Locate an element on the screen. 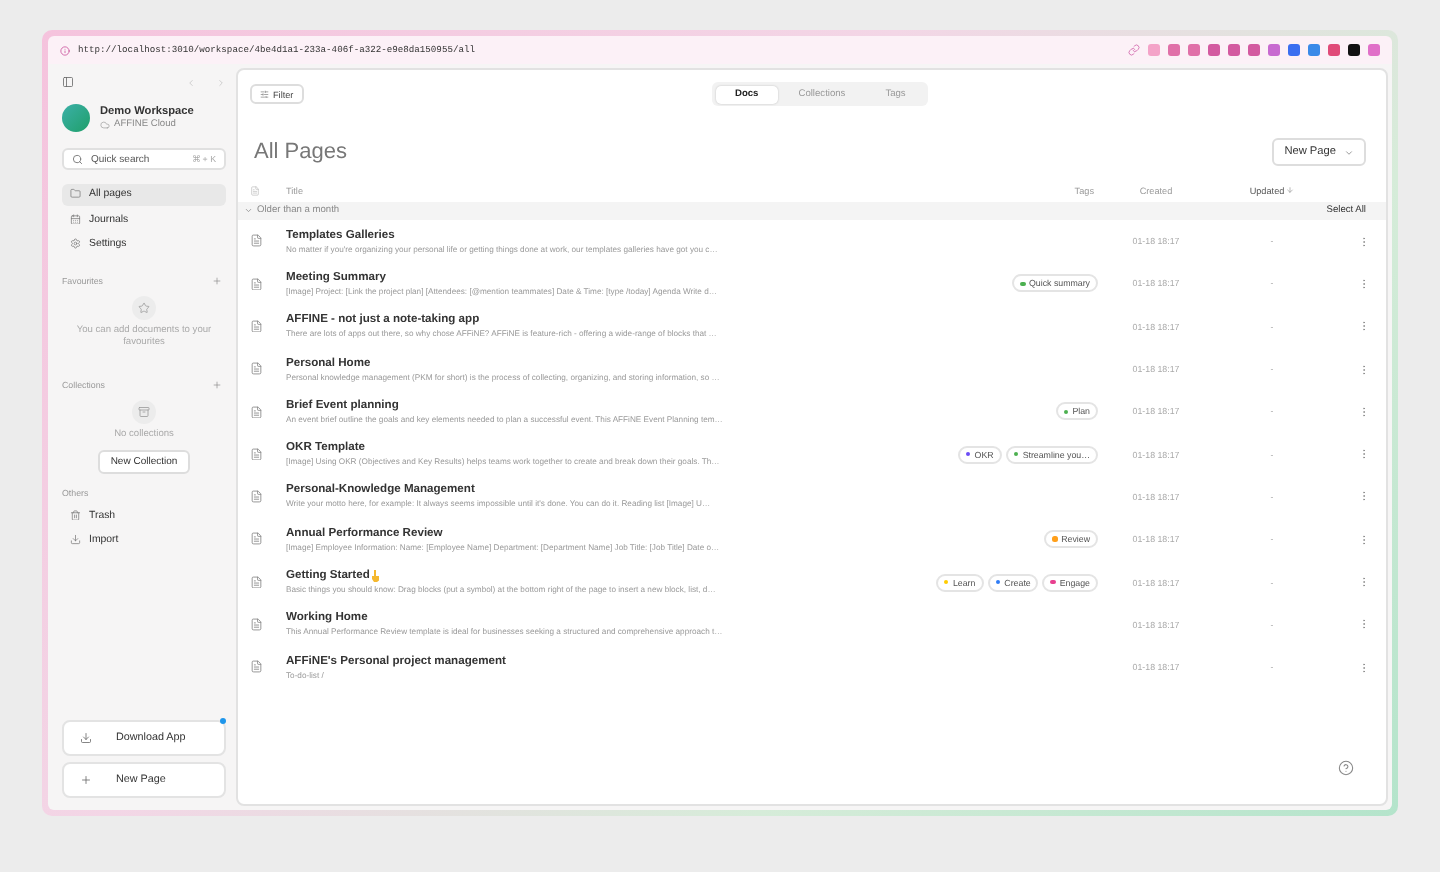  plus-icon is located at coordinates (86, 780).